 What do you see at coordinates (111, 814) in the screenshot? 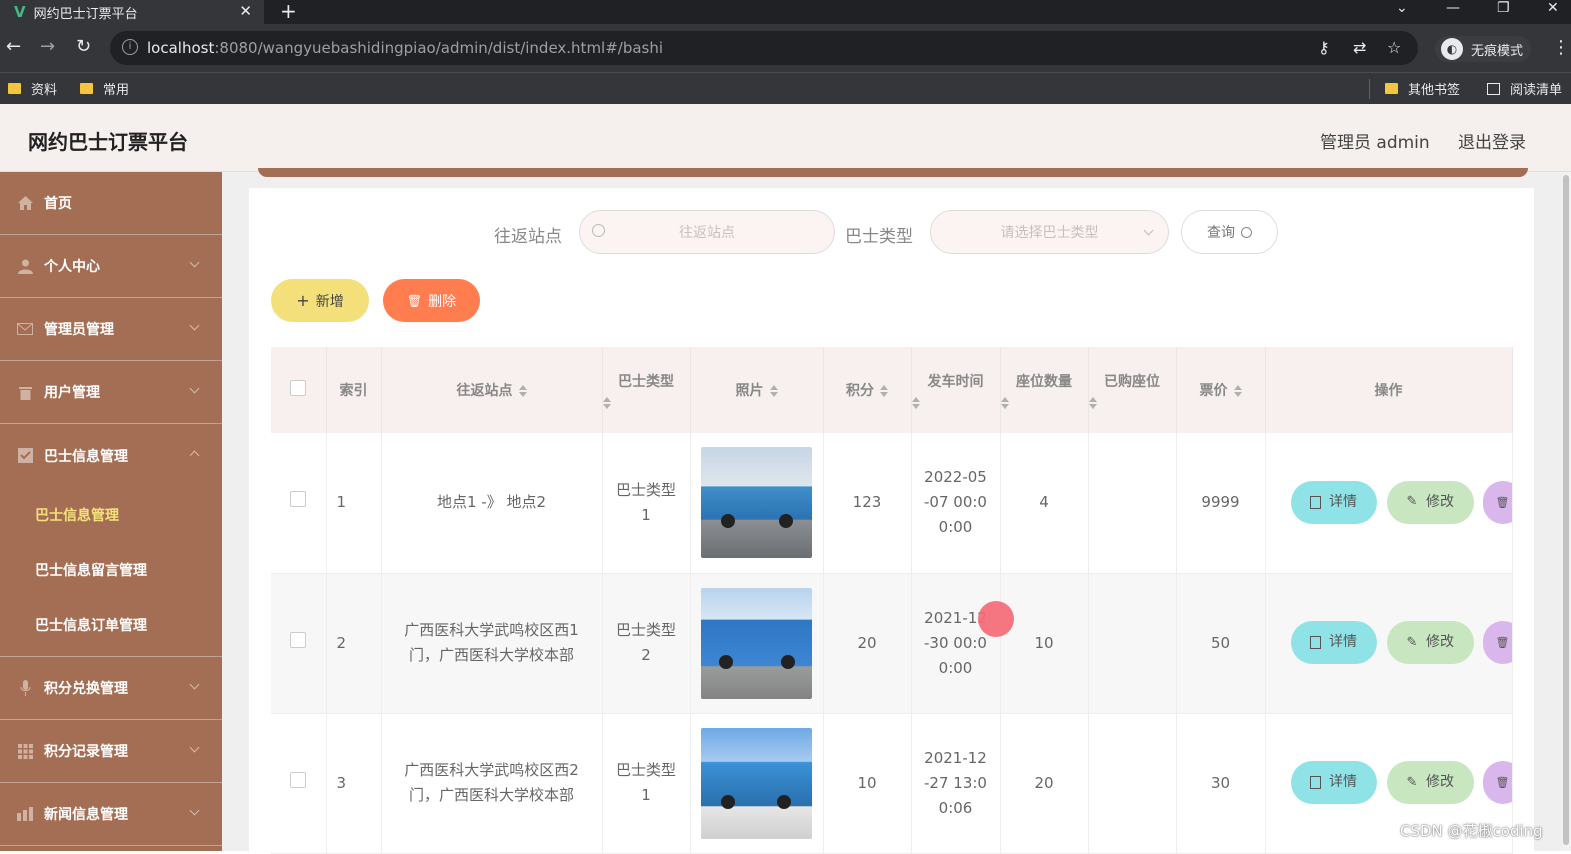
I see `sidebar-item-news: 新闻信息管理` at bounding box center [111, 814].